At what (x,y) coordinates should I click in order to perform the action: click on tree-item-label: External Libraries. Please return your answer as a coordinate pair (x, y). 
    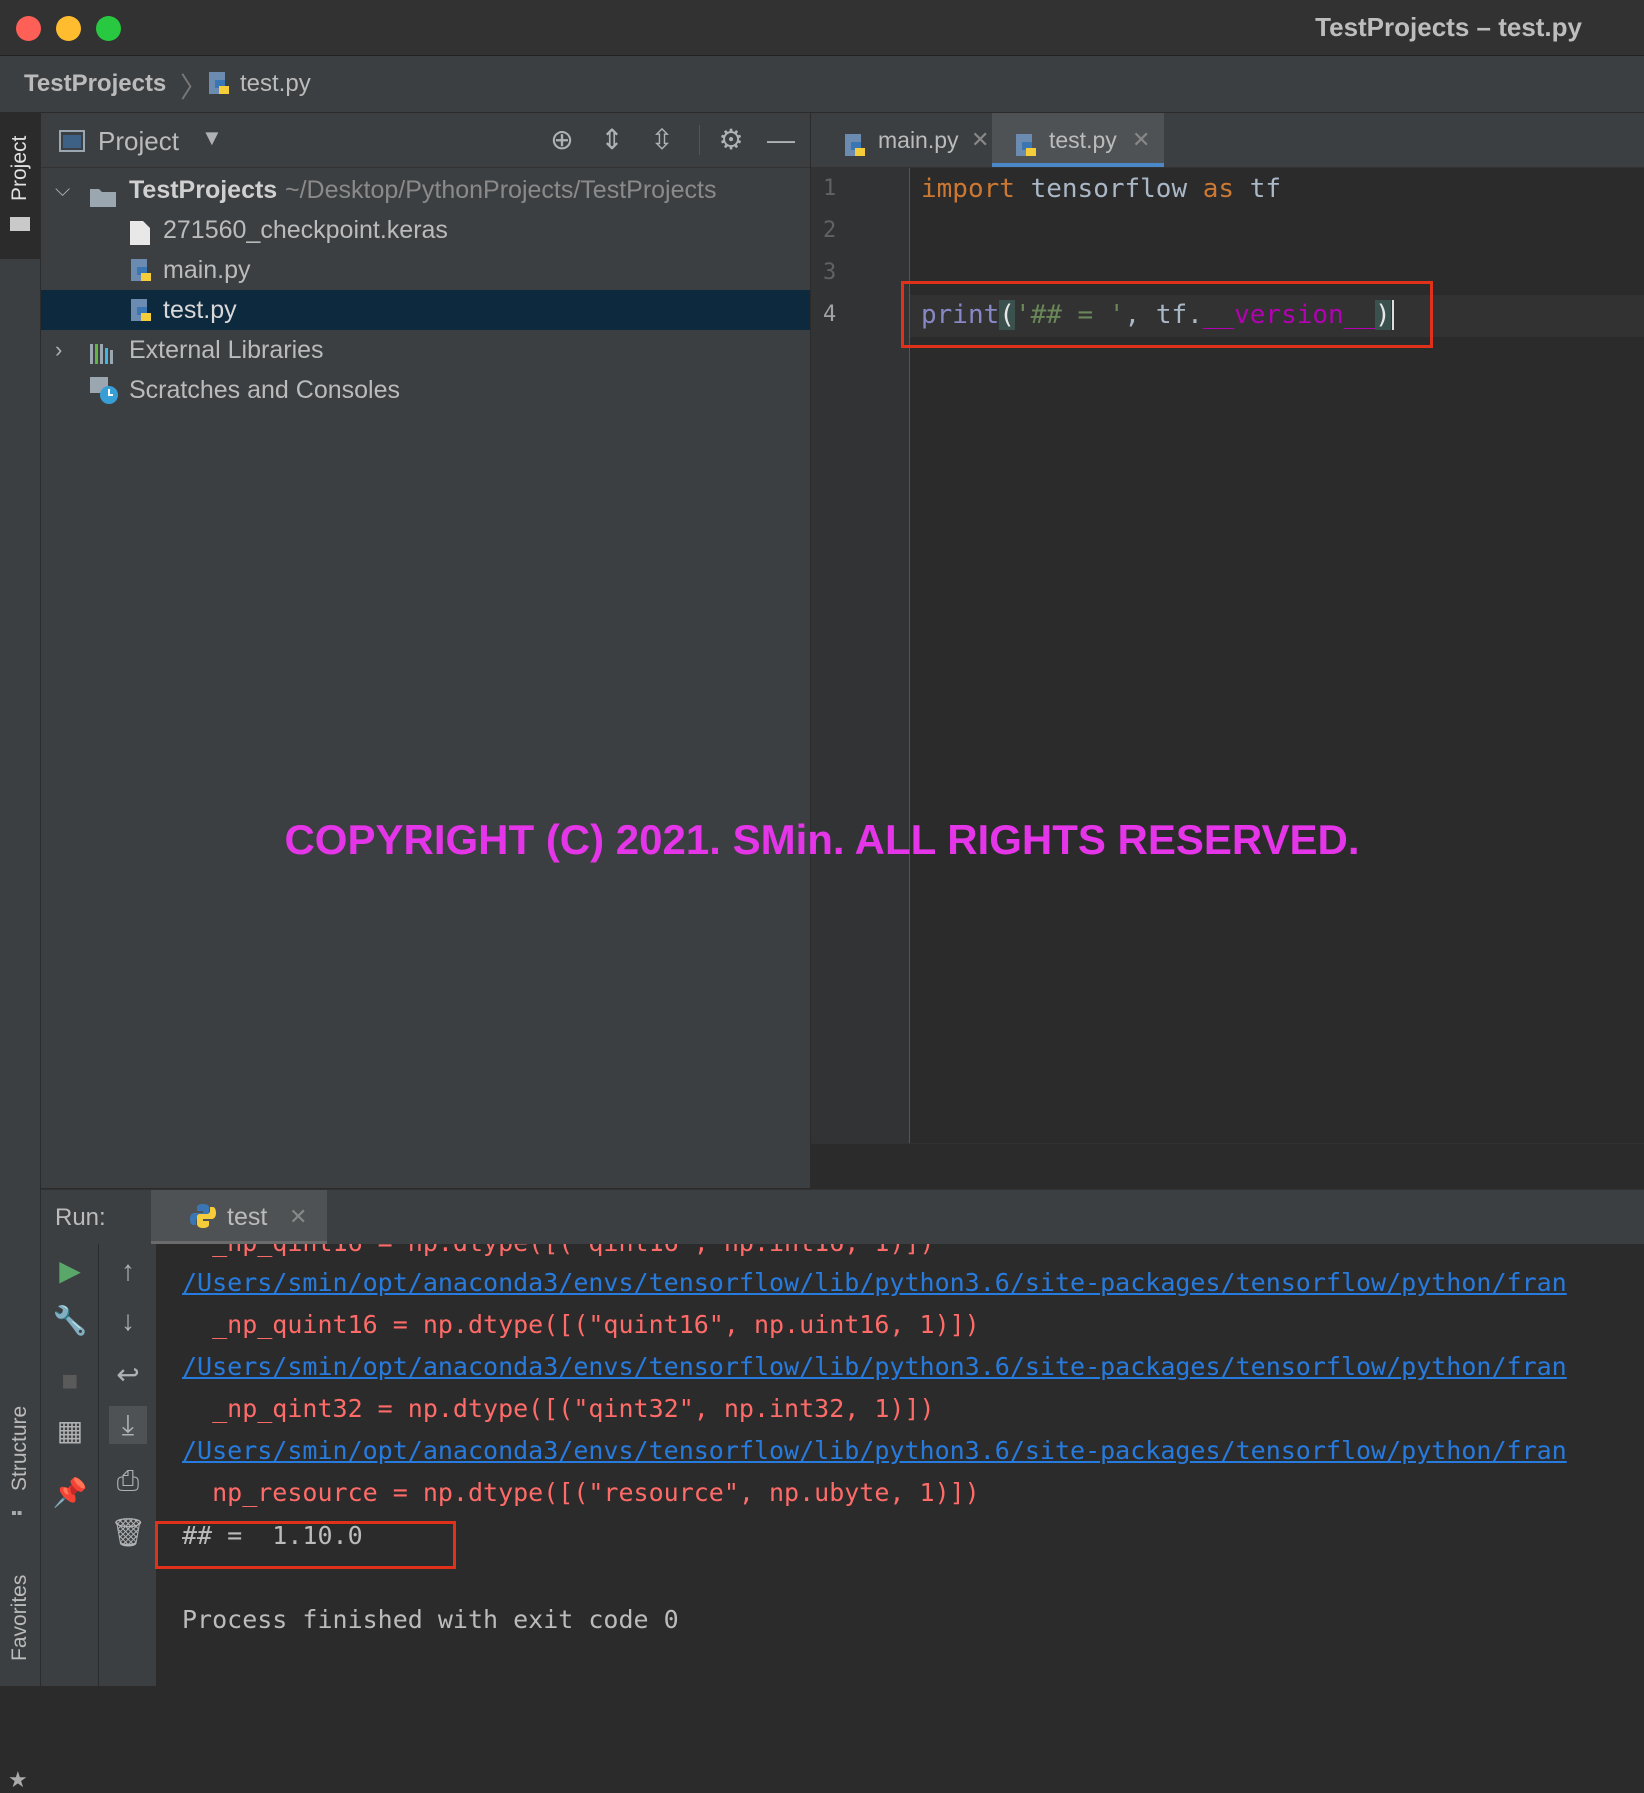
    Looking at the image, I should click on (226, 350).